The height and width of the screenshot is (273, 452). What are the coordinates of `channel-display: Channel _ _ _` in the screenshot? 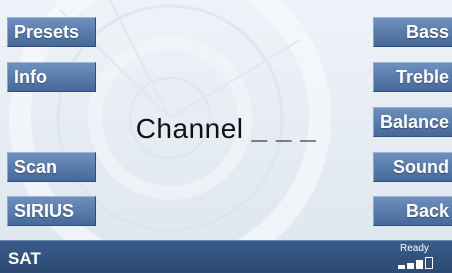 It's located at (226, 129).